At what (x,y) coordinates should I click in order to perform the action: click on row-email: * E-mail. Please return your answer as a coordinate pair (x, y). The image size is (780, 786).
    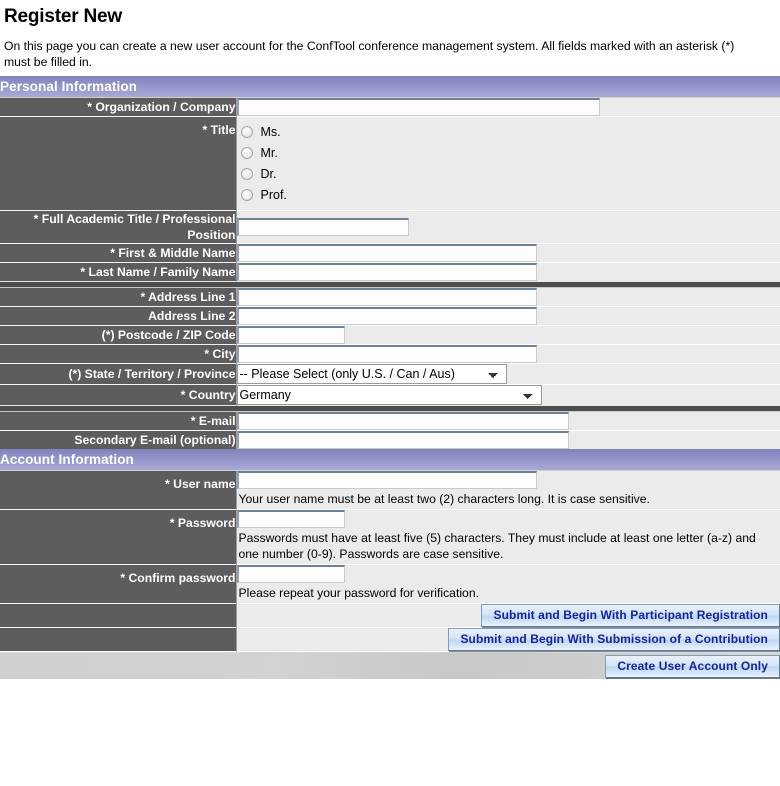
    Looking at the image, I should click on (390, 421).